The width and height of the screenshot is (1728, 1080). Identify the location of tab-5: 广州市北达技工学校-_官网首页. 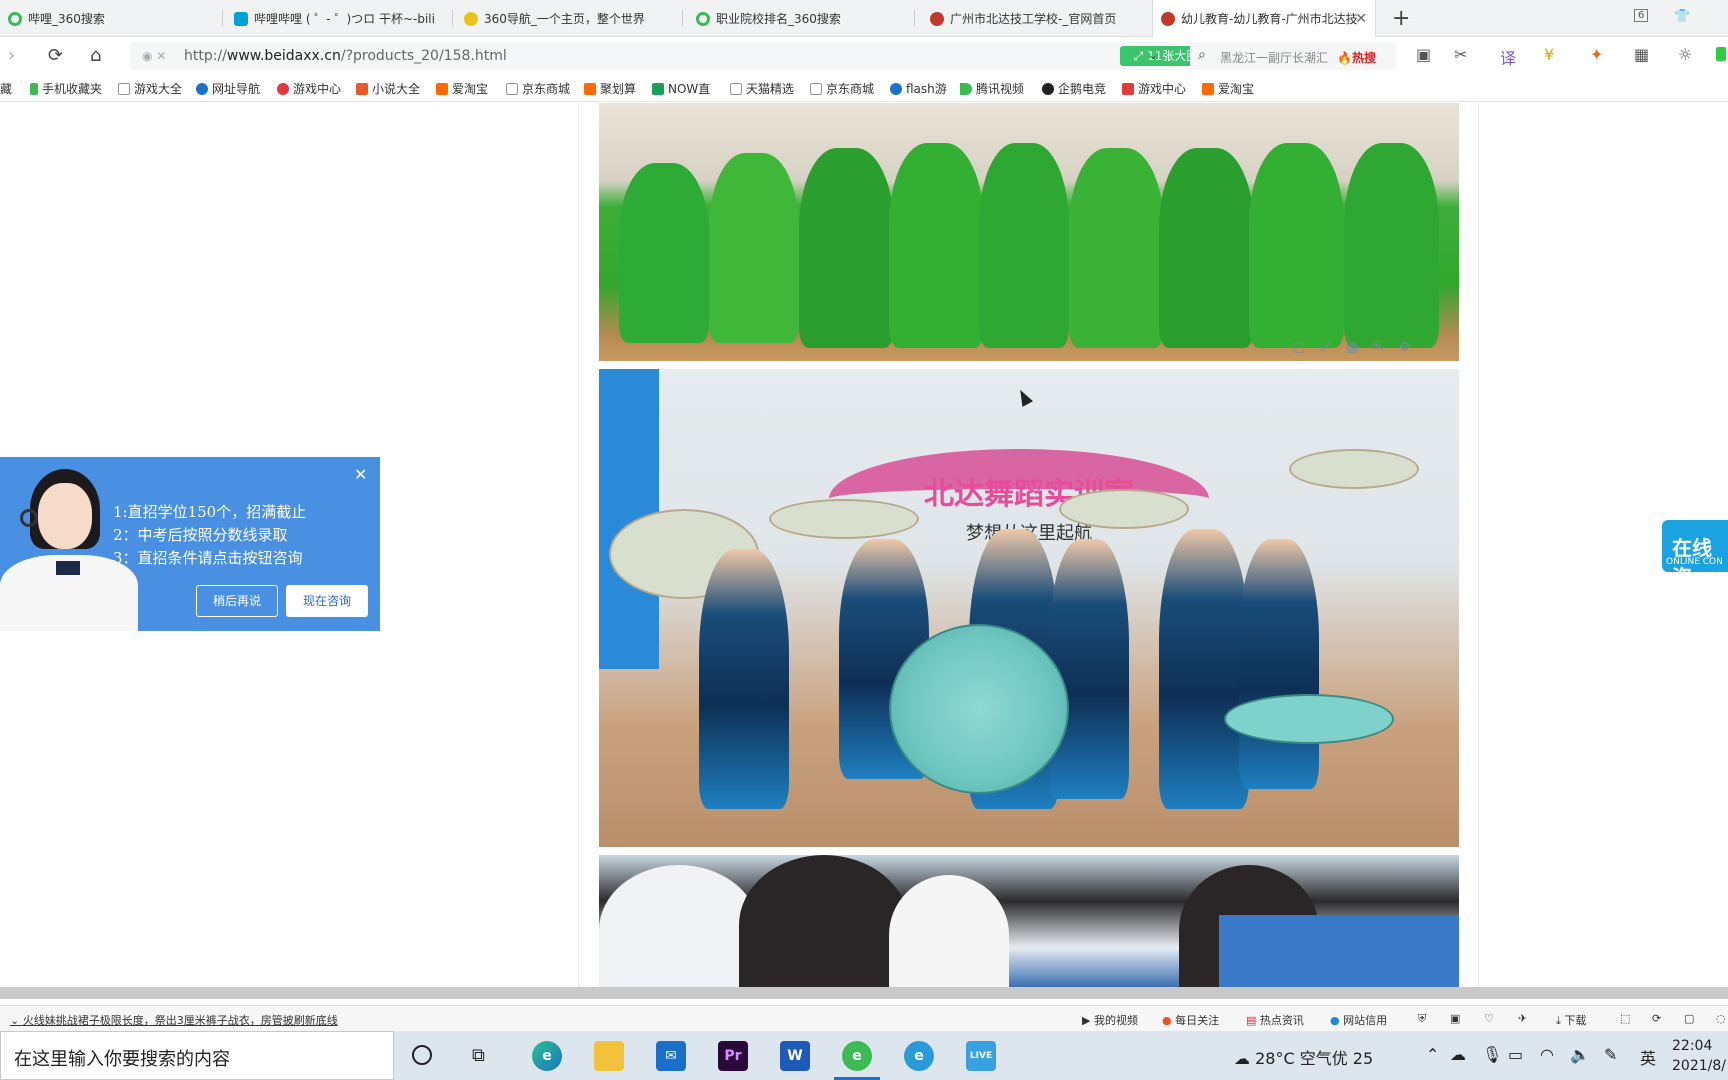
(1032, 18).